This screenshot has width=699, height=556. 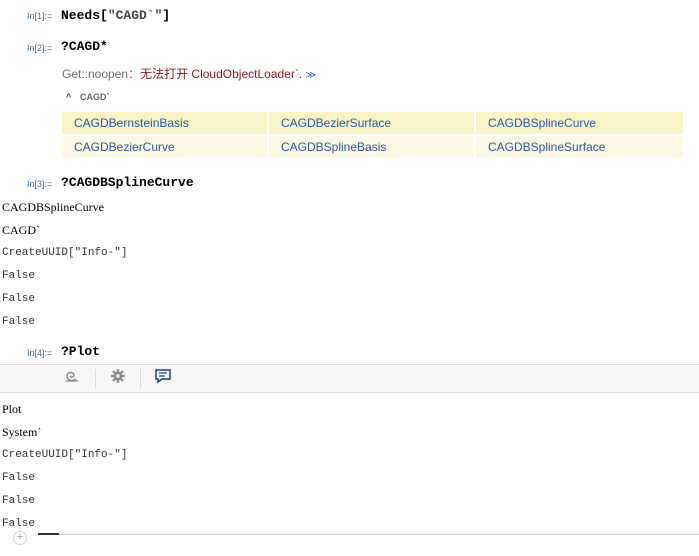 I want to click on message-name: Get::noopen, so click(x=95, y=74).